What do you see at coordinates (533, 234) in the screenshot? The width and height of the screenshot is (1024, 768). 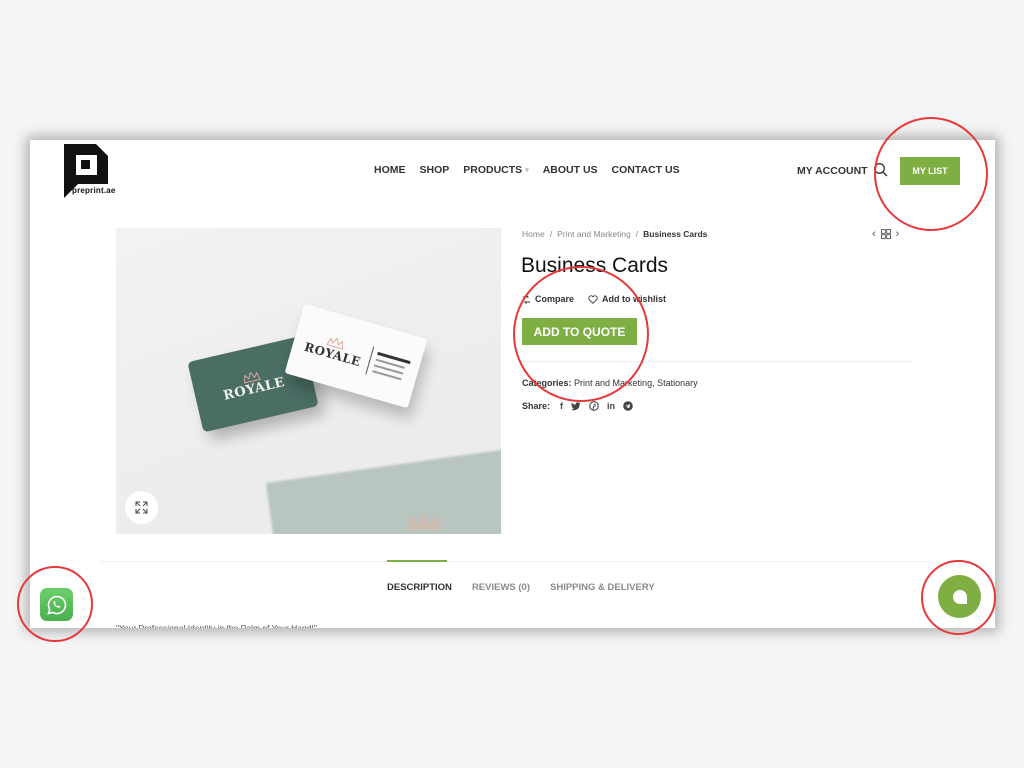 I see `breadcrumb-home: Home` at bounding box center [533, 234].